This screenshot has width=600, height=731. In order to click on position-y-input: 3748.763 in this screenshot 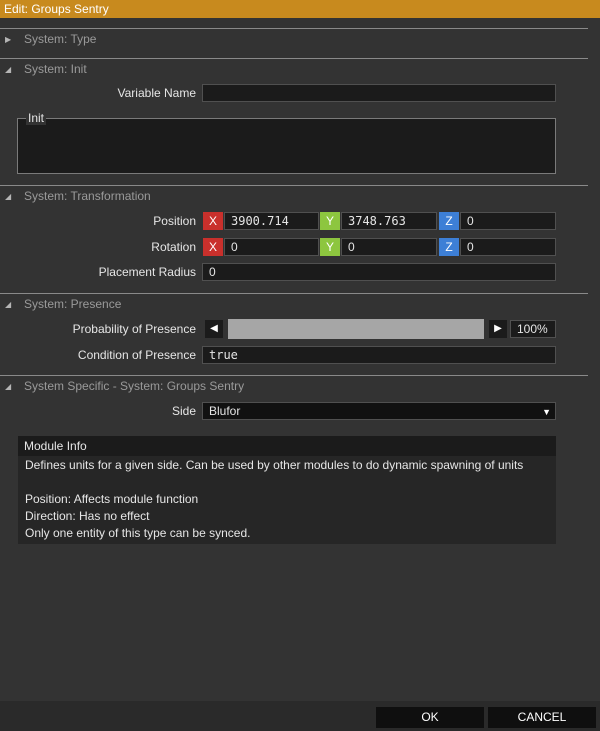, I will do `click(389, 221)`.